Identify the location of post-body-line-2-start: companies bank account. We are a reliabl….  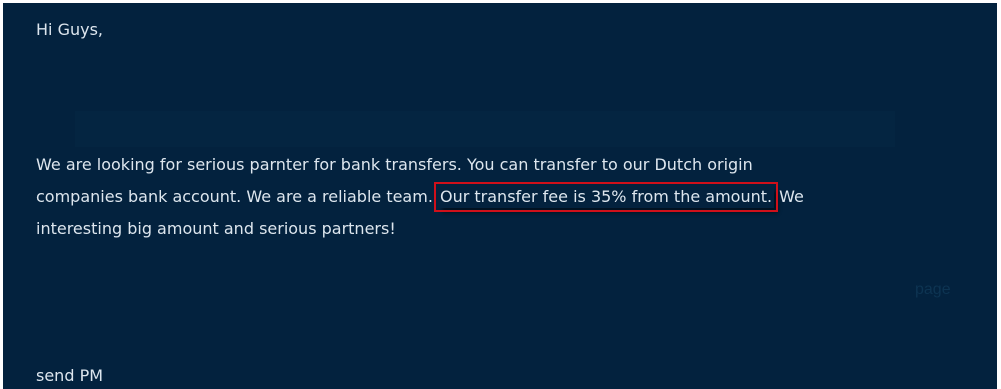
(234, 196).